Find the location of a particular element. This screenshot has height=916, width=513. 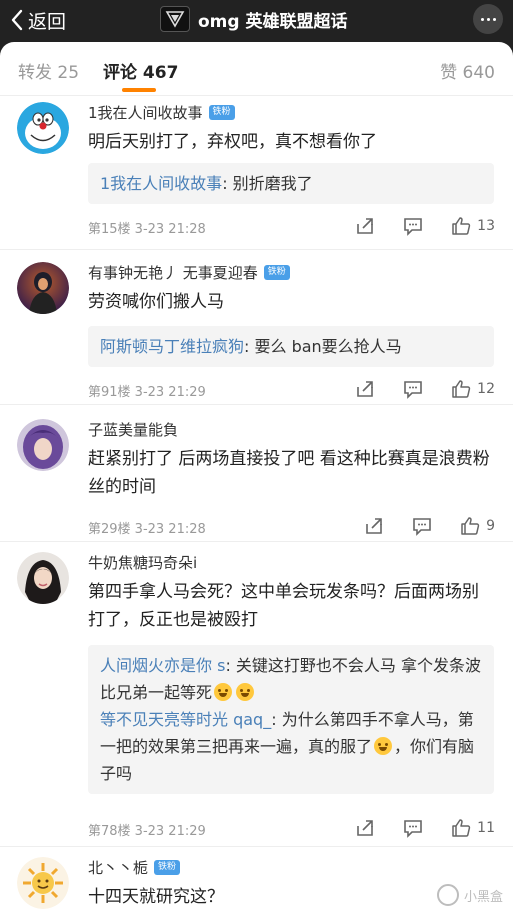

reply-box: 1我在人间收故事: 别折磨我了 is located at coordinates (291, 183).